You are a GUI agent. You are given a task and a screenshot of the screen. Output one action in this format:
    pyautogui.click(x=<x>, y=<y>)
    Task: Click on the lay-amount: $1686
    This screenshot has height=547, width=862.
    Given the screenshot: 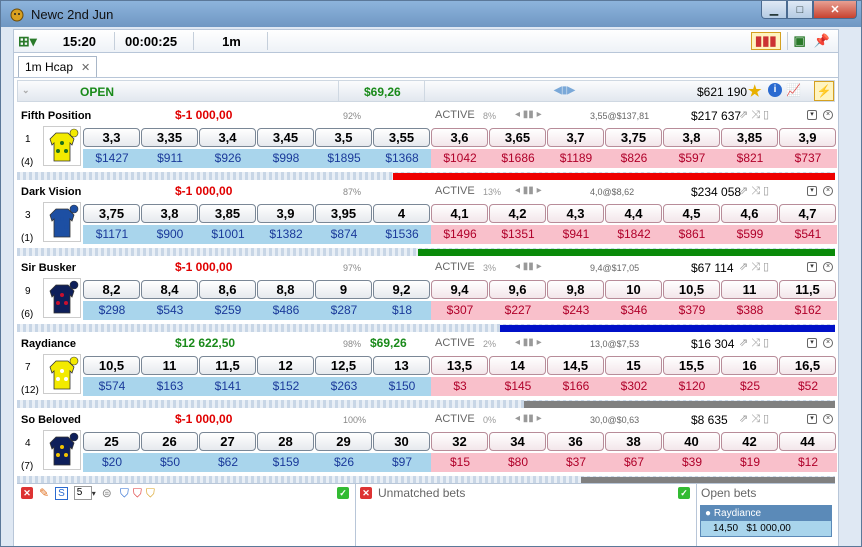 What is the action you would take?
    pyautogui.click(x=518, y=158)
    